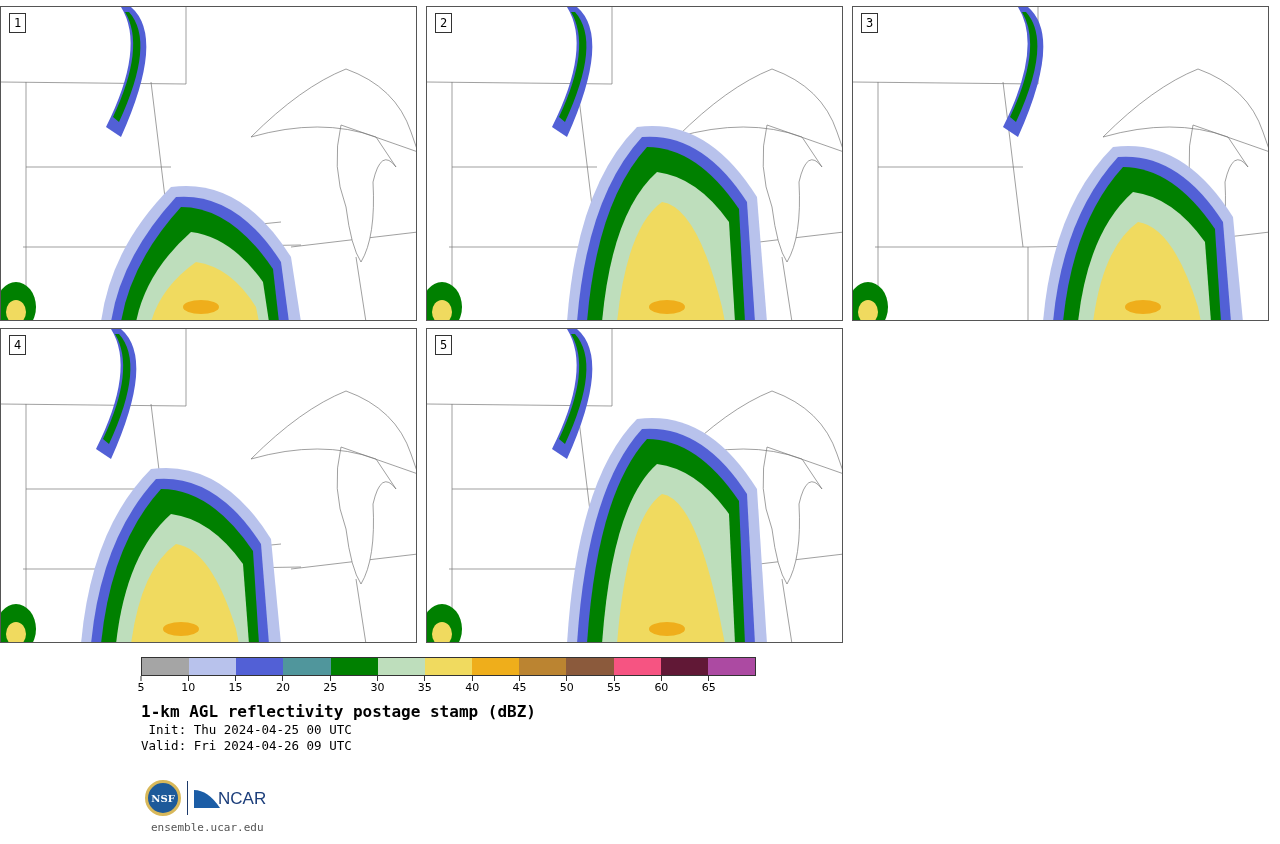 This screenshot has width=1280, height=844. Describe the element at coordinates (519, 688) in the screenshot. I see `tick-label: 45` at that location.